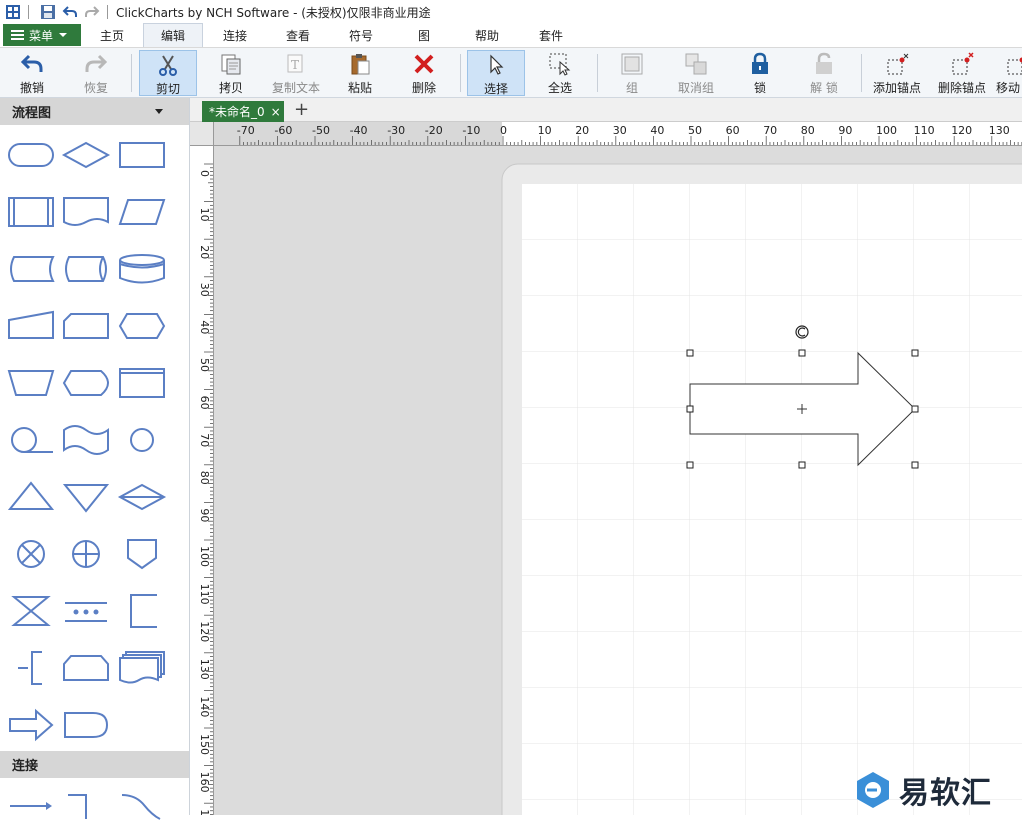 The image size is (1022, 826). What do you see at coordinates (915, 465) in the screenshot?
I see `handle-bottom-right` at bounding box center [915, 465].